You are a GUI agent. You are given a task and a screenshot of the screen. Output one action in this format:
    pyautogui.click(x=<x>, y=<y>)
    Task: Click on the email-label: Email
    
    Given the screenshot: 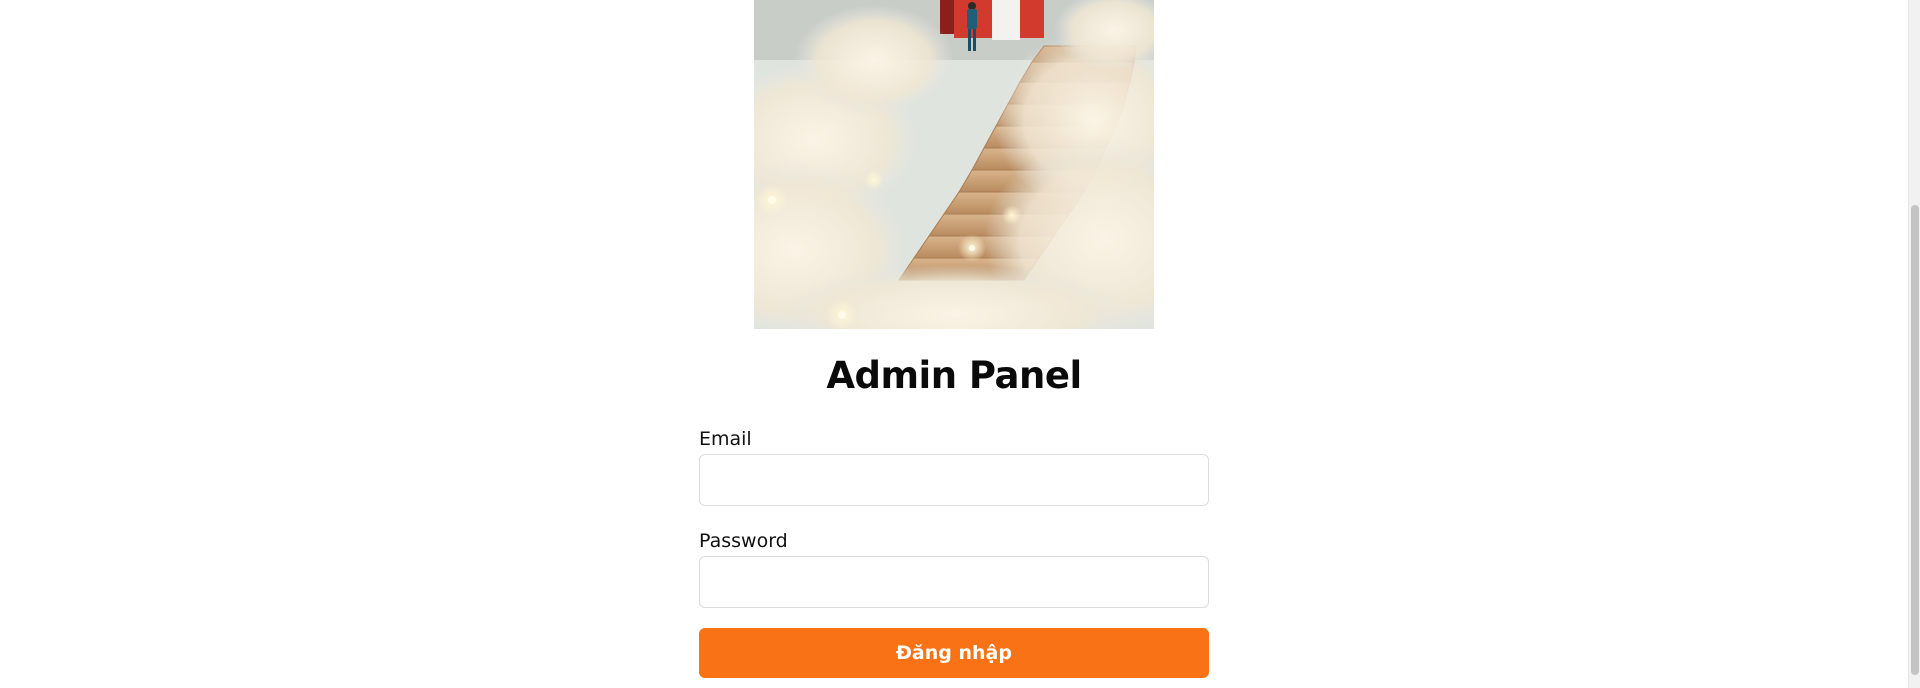 What is the action you would take?
    pyautogui.click(x=725, y=439)
    